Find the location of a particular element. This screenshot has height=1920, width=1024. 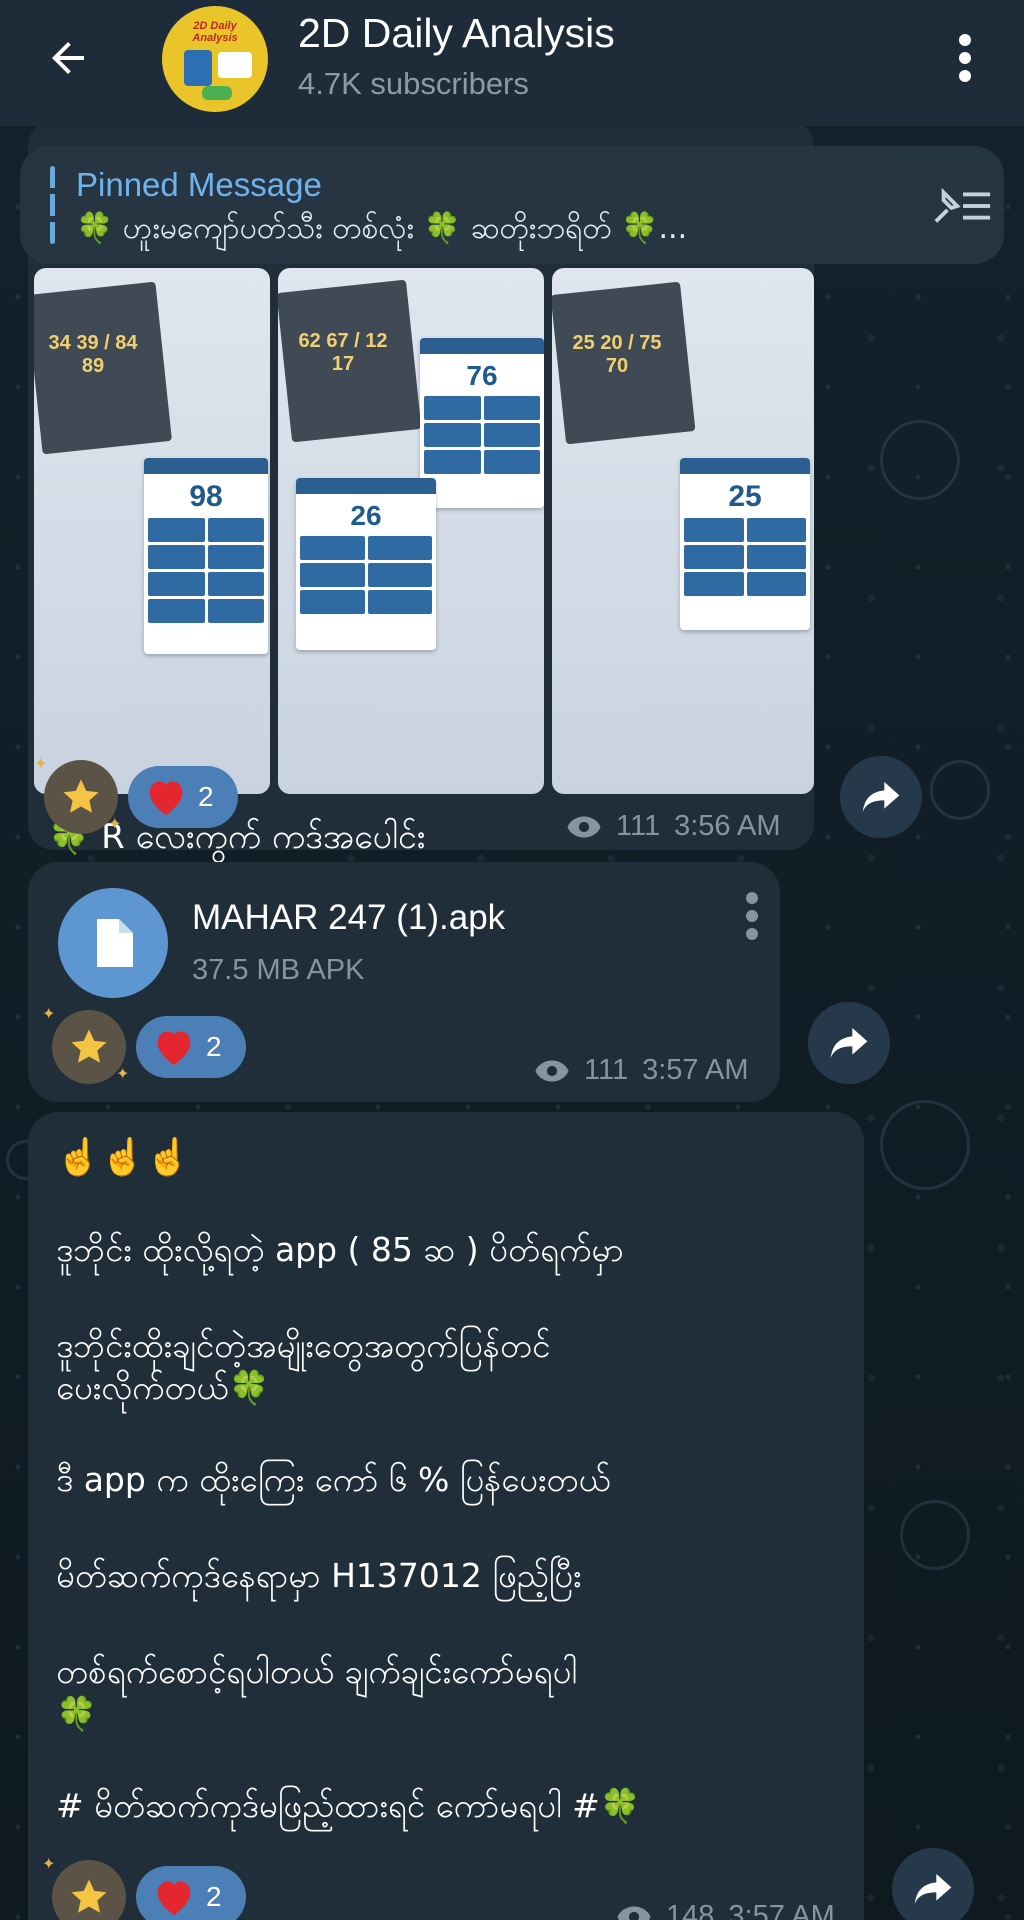

photo-2: 62 67 / 12 17 76 26 is located at coordinates (411, 531).